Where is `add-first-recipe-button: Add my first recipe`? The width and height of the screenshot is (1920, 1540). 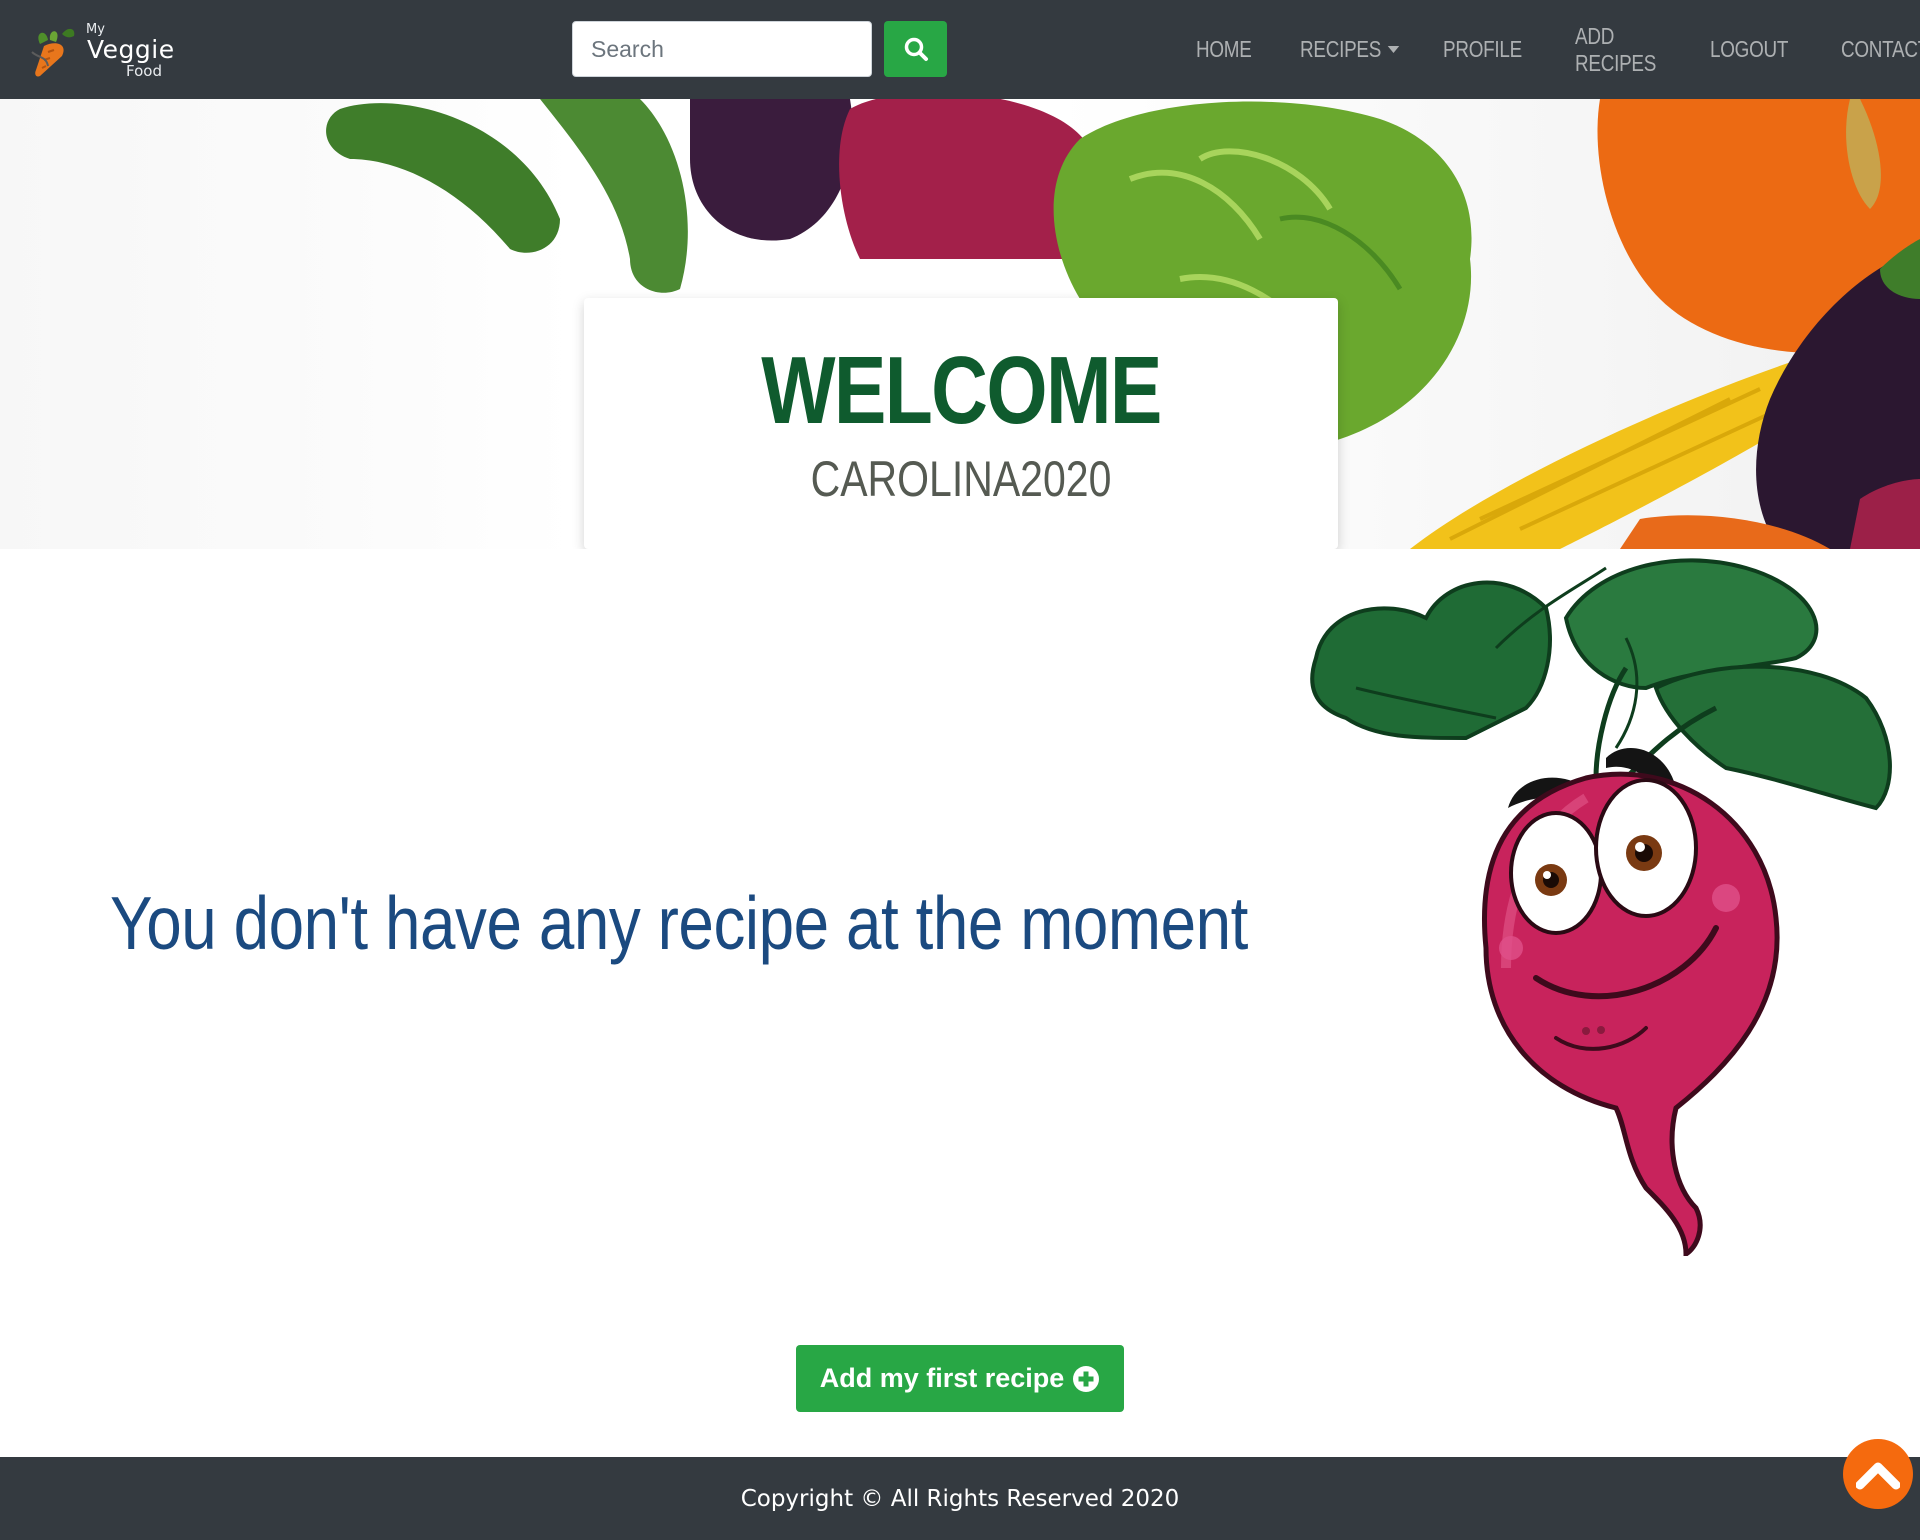 add-first-recipe-button: Add my first recipe is located at coordinates (960, 1378).